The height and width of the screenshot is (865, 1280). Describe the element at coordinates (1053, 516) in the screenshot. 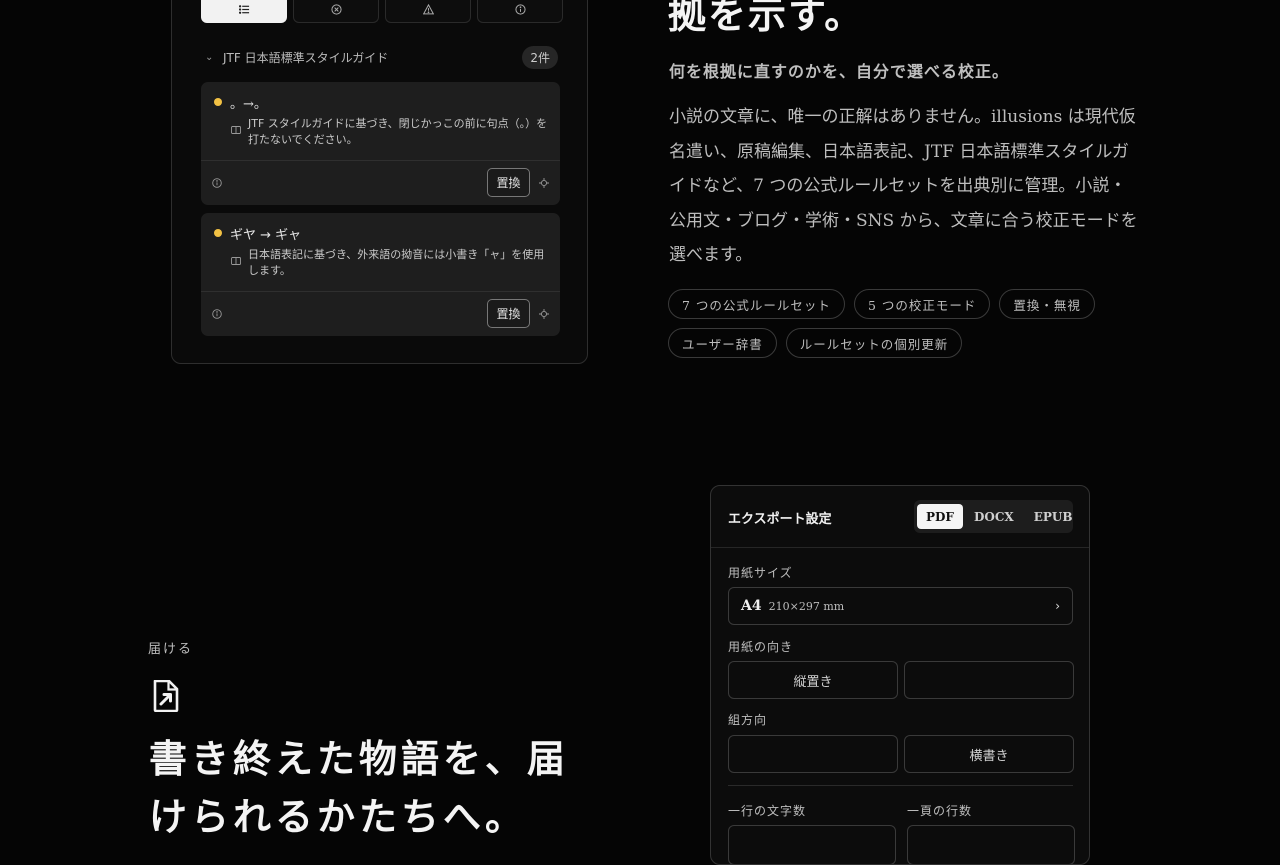

I see `format-tab-epub: EPUB` at that location.